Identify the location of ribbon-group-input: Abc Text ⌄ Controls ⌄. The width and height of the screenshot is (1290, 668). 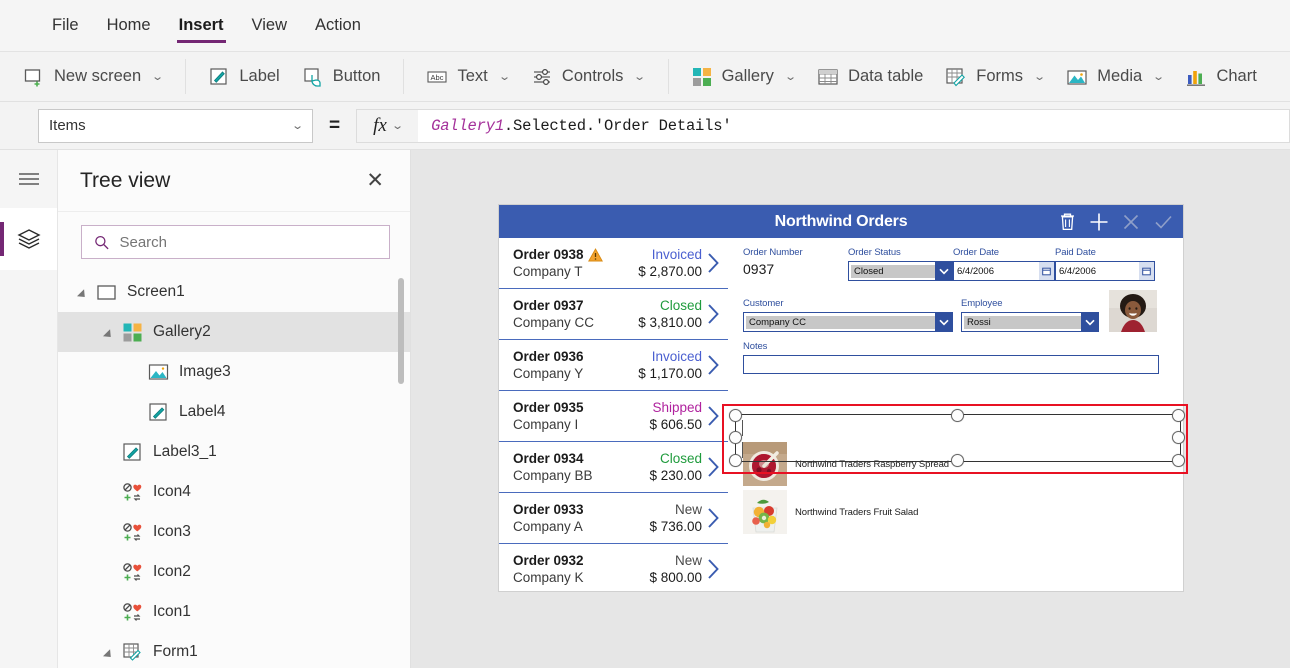
(535, 76).